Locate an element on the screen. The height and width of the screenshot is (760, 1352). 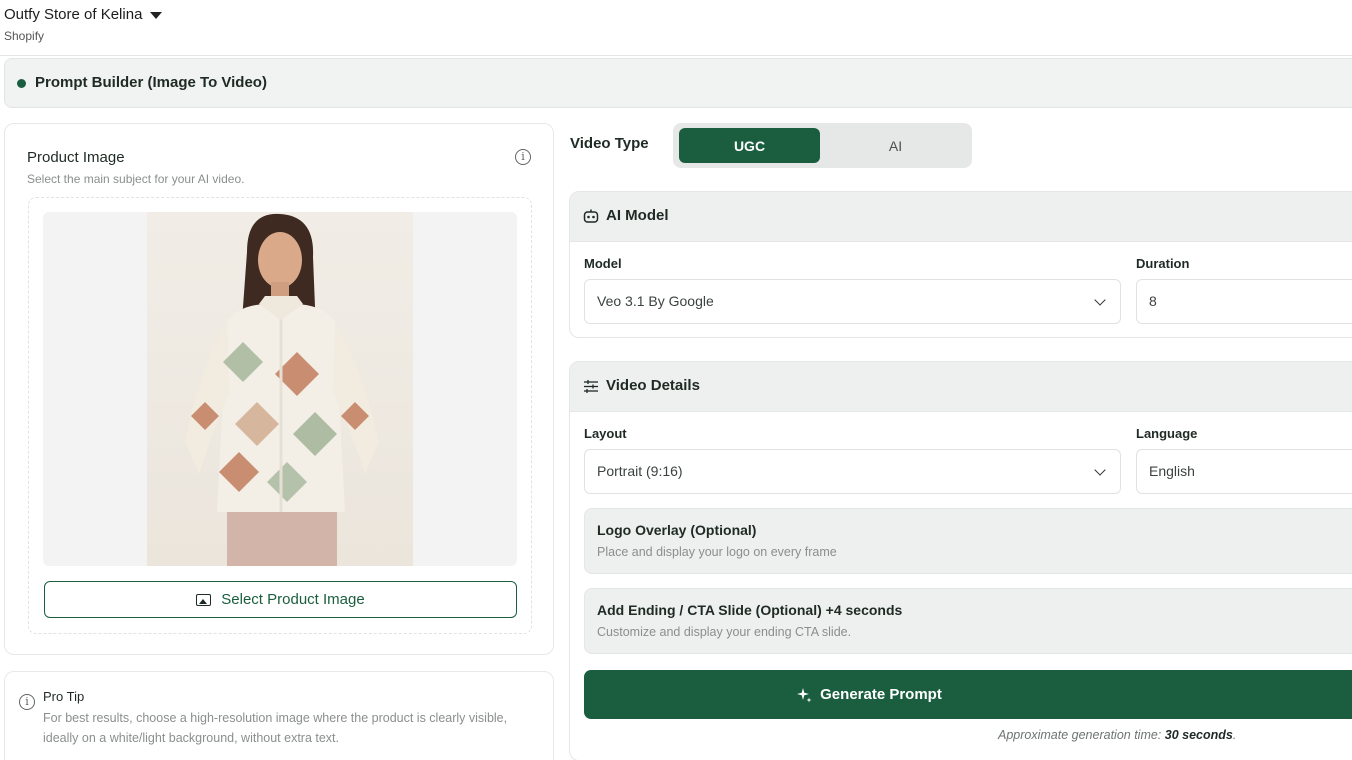
product-photo is located at coordinates (280, 389).